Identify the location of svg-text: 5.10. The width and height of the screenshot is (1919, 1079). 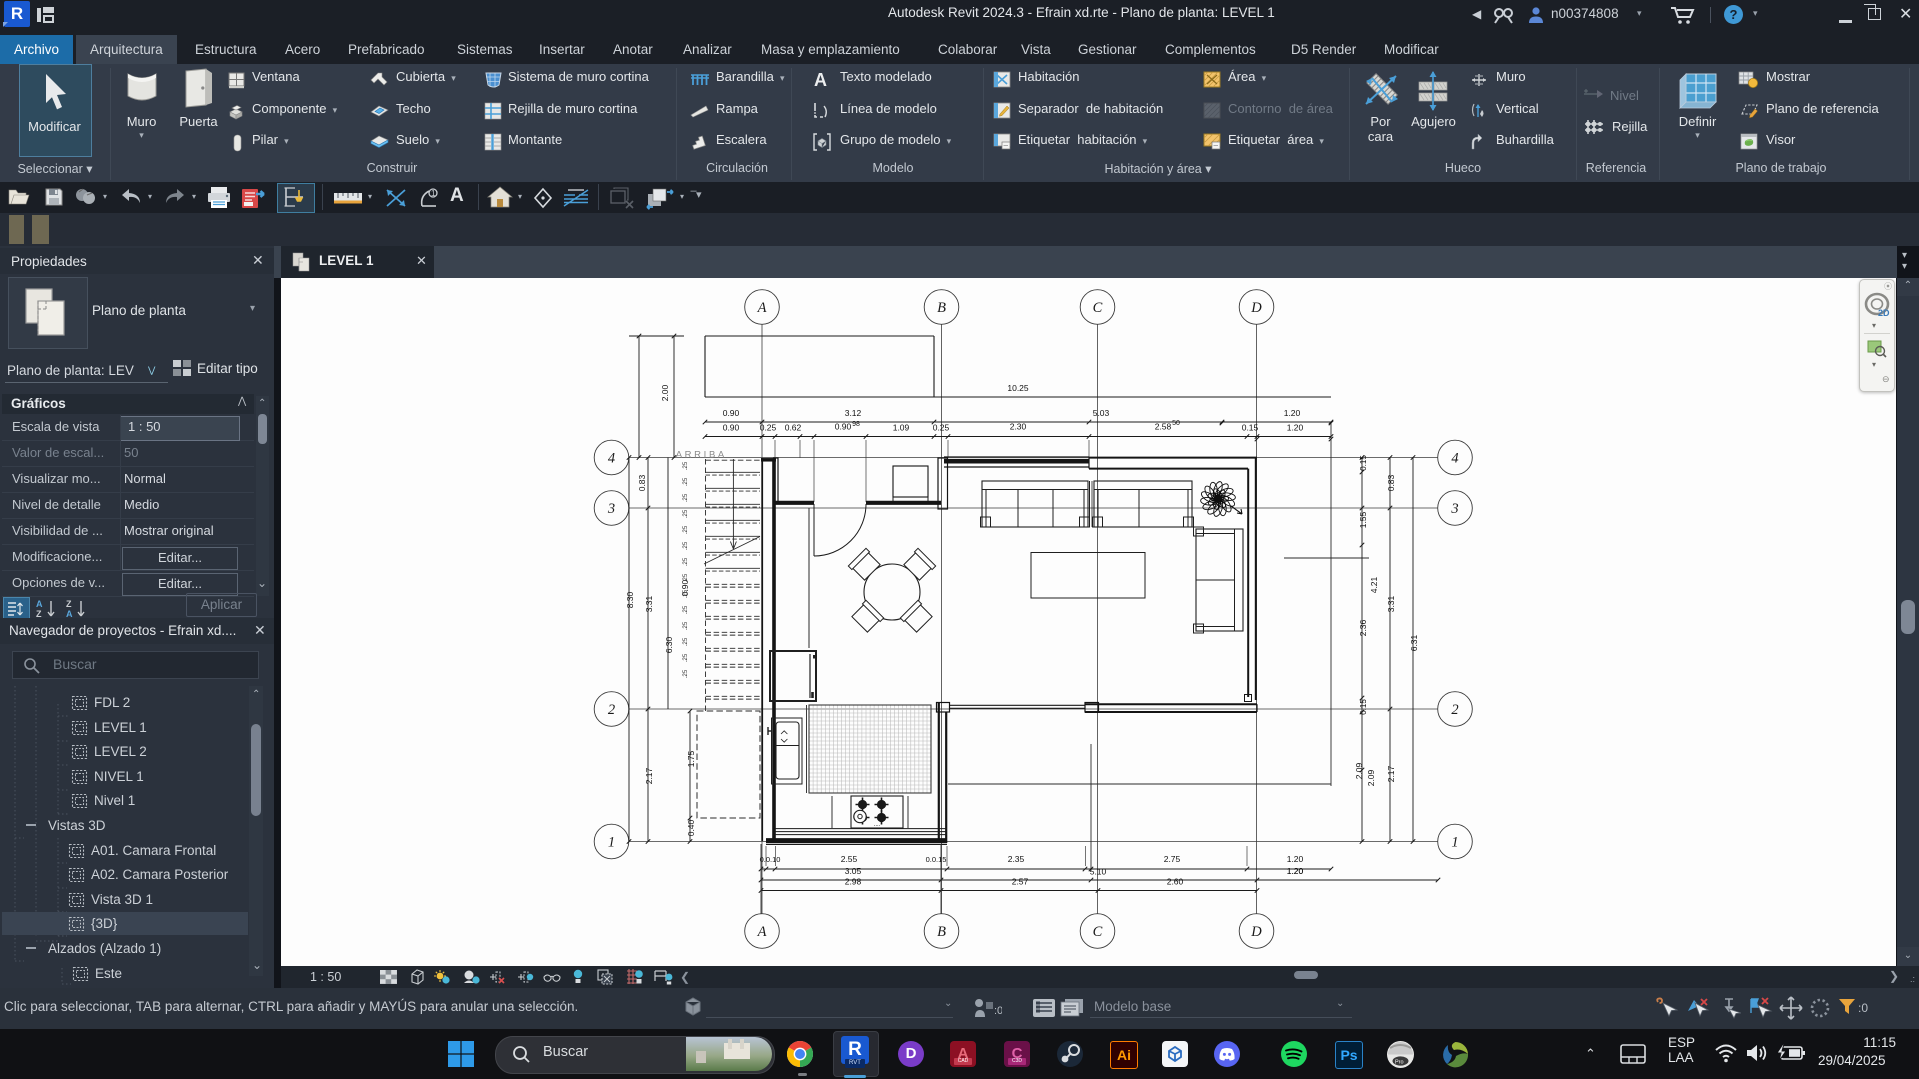
(1098, 872).